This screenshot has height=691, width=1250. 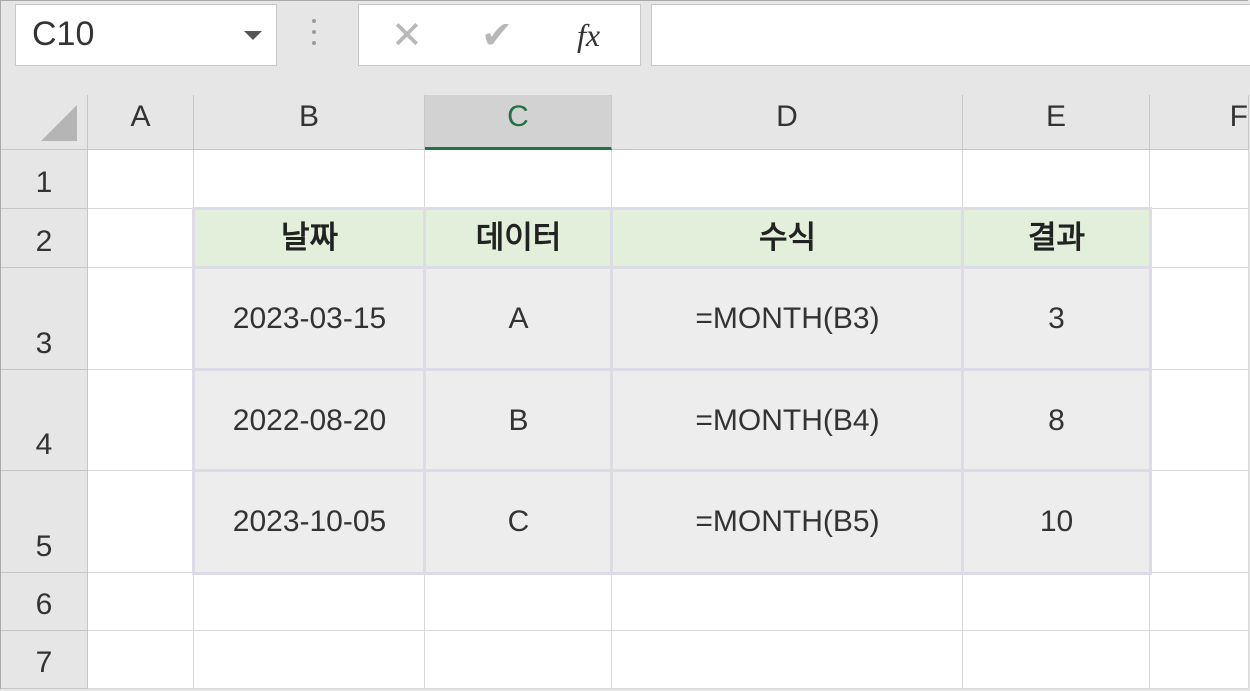 I want to click on column-header-c: C, so click(x=518, y=122).